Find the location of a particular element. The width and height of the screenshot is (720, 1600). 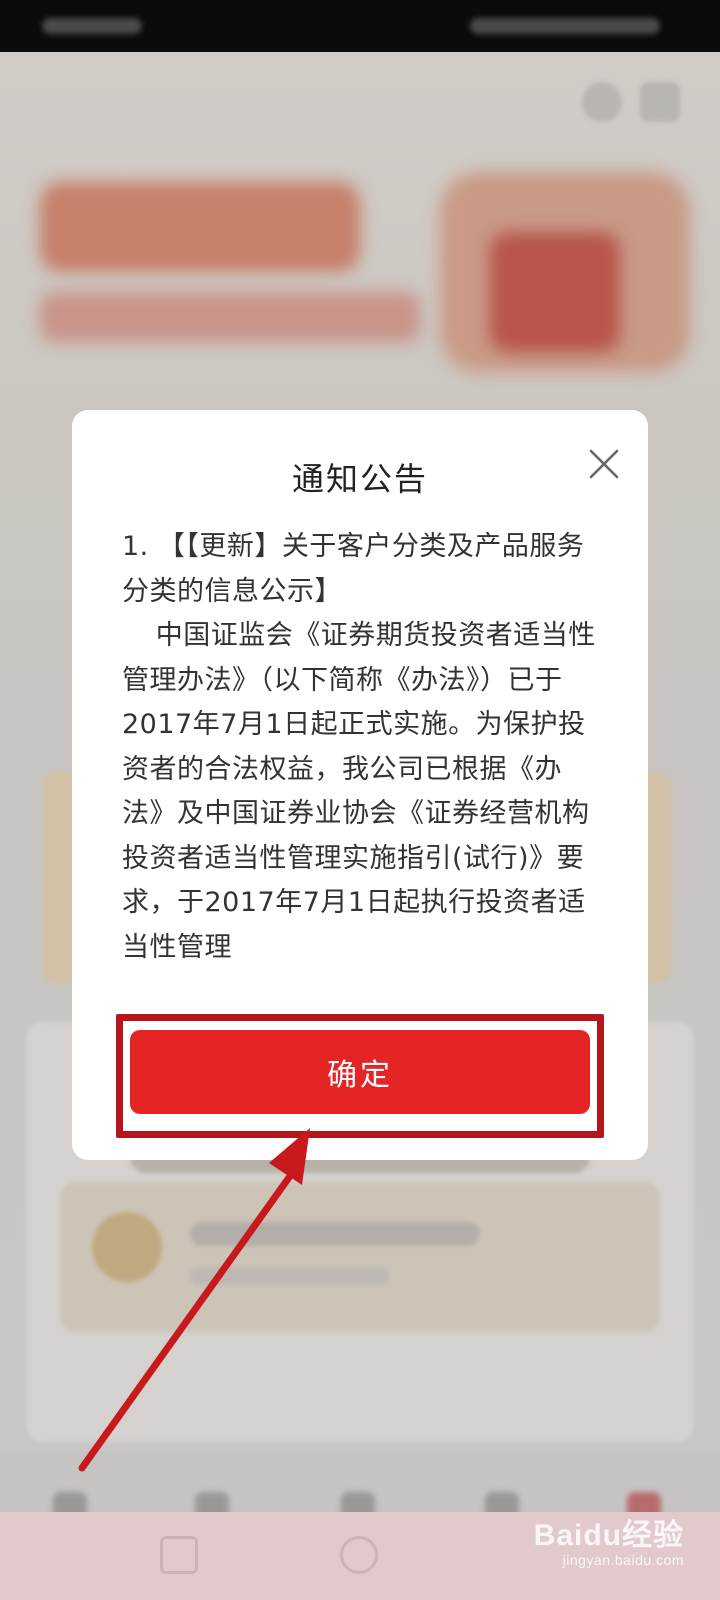

close-icon is located at coordinates (604, 464).